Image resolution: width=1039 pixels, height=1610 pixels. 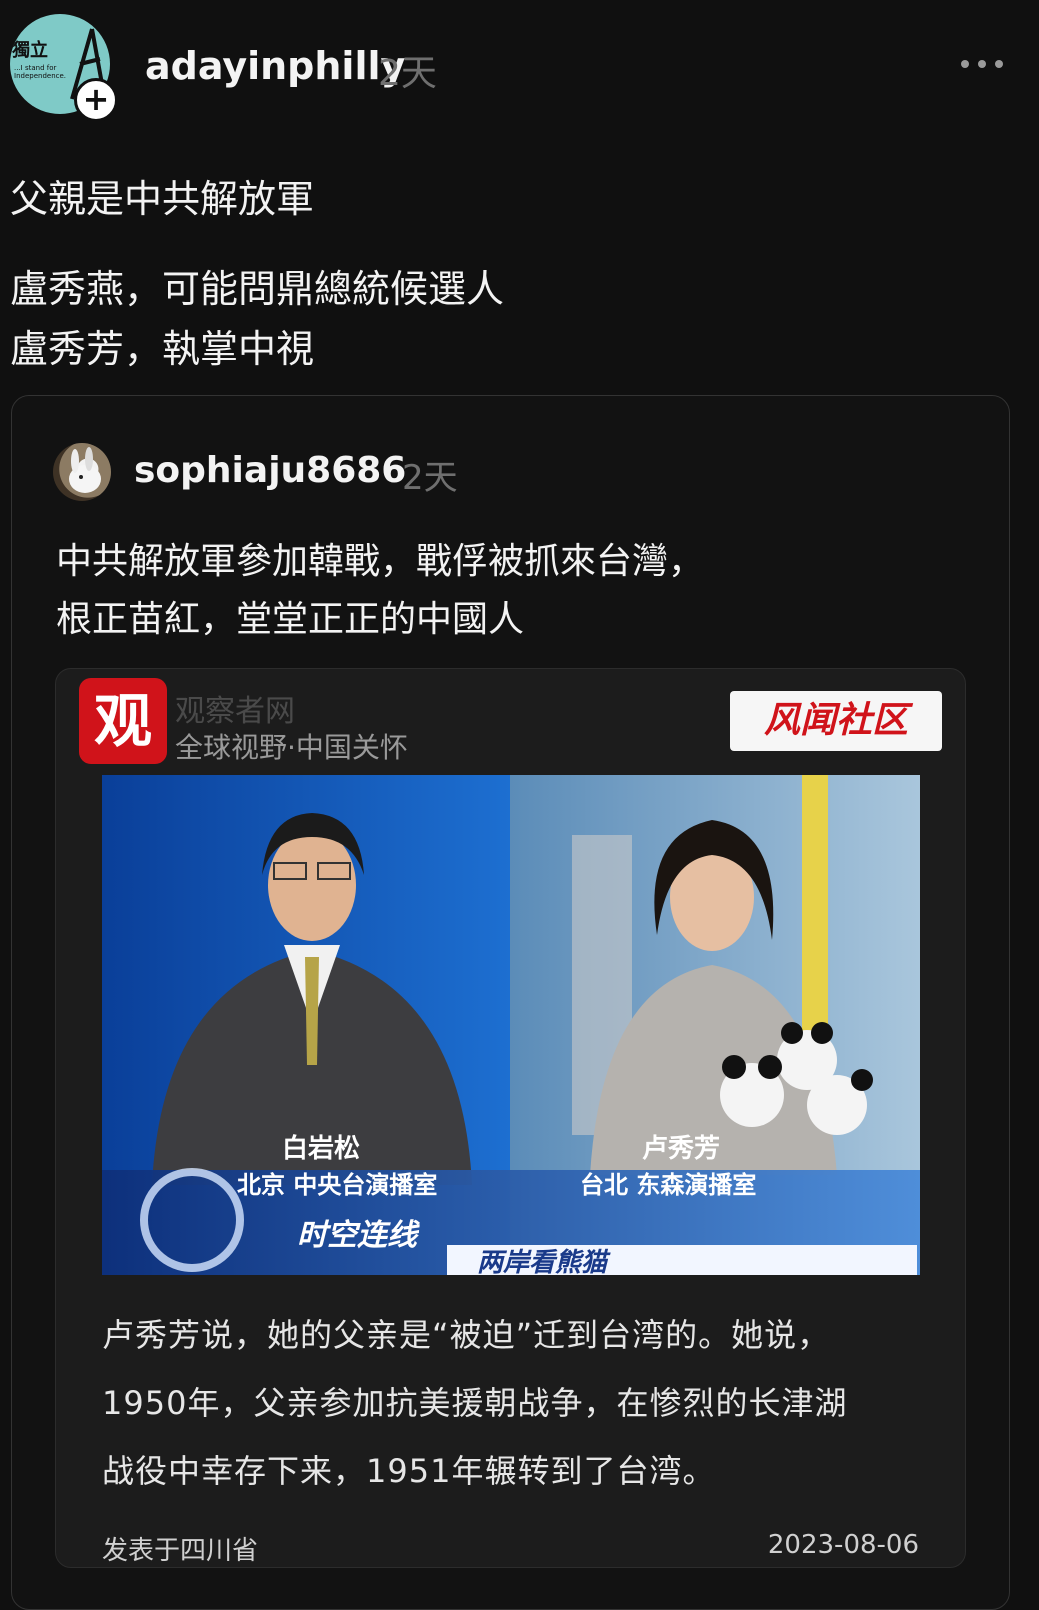 What do you see at coordinates (337, 1185) in the screenshot?
I see `left-anchor-location: 北京 中央台演播室` at bounding box center [337, 1185].